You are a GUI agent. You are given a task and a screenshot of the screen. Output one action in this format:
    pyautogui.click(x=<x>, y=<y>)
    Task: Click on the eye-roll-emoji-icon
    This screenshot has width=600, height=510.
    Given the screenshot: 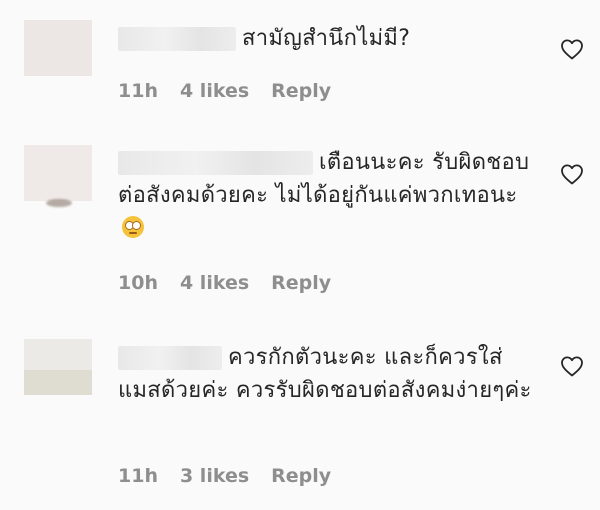 What is the action you would take?
    pyautogui.click(x=133, y=227)
    